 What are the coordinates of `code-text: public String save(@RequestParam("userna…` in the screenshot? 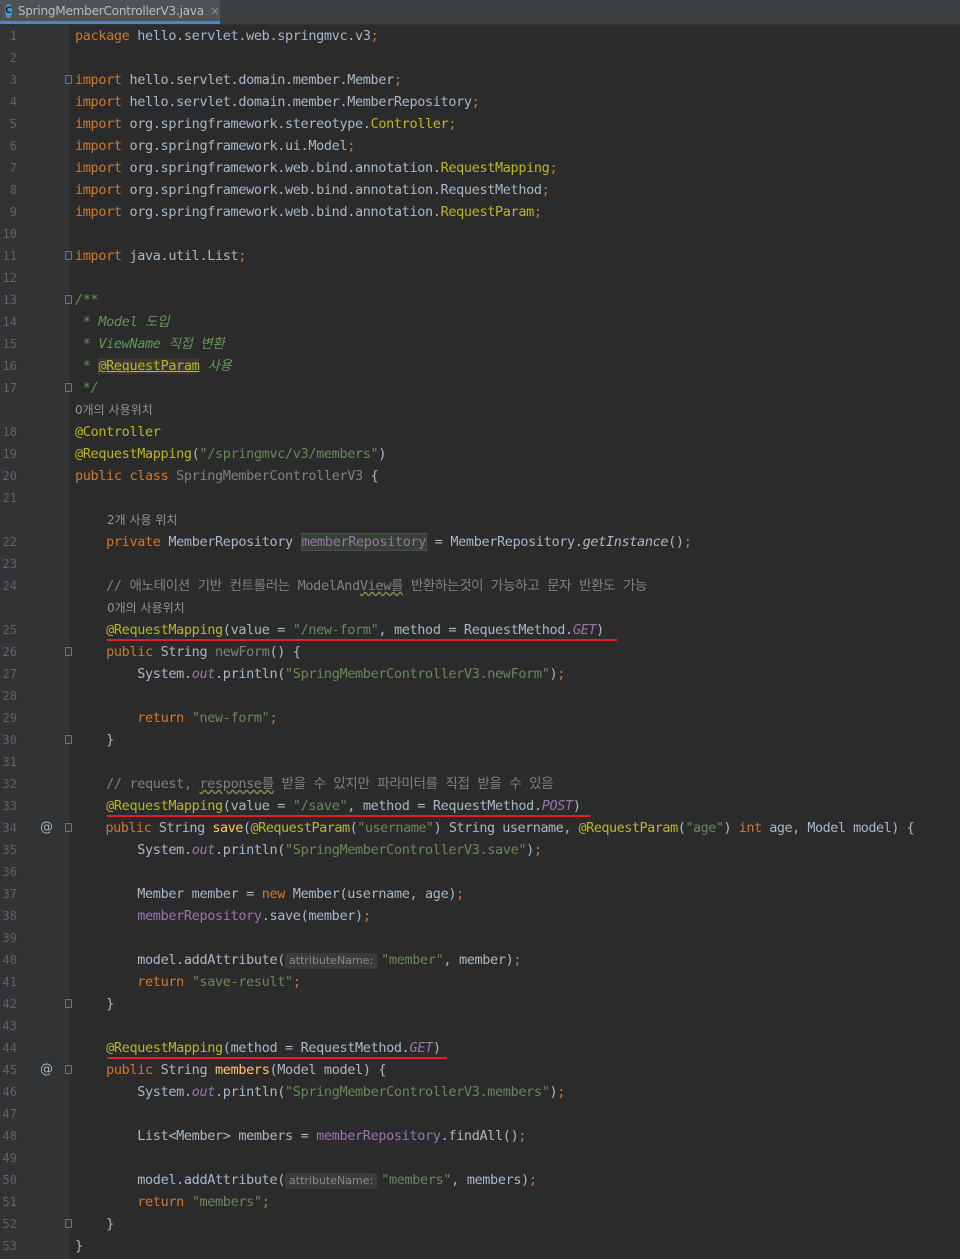 It's located at (510, 828).